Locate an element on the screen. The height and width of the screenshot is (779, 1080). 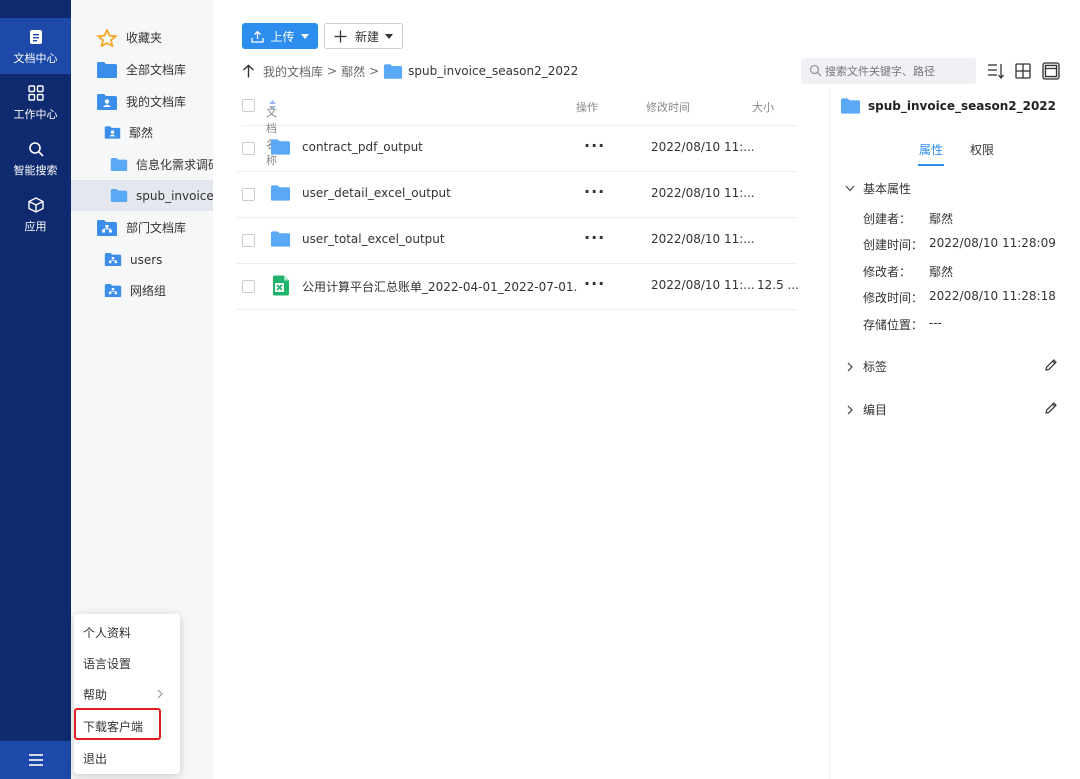
rail-label: 文档中心 is located at coordinates (35, 58).